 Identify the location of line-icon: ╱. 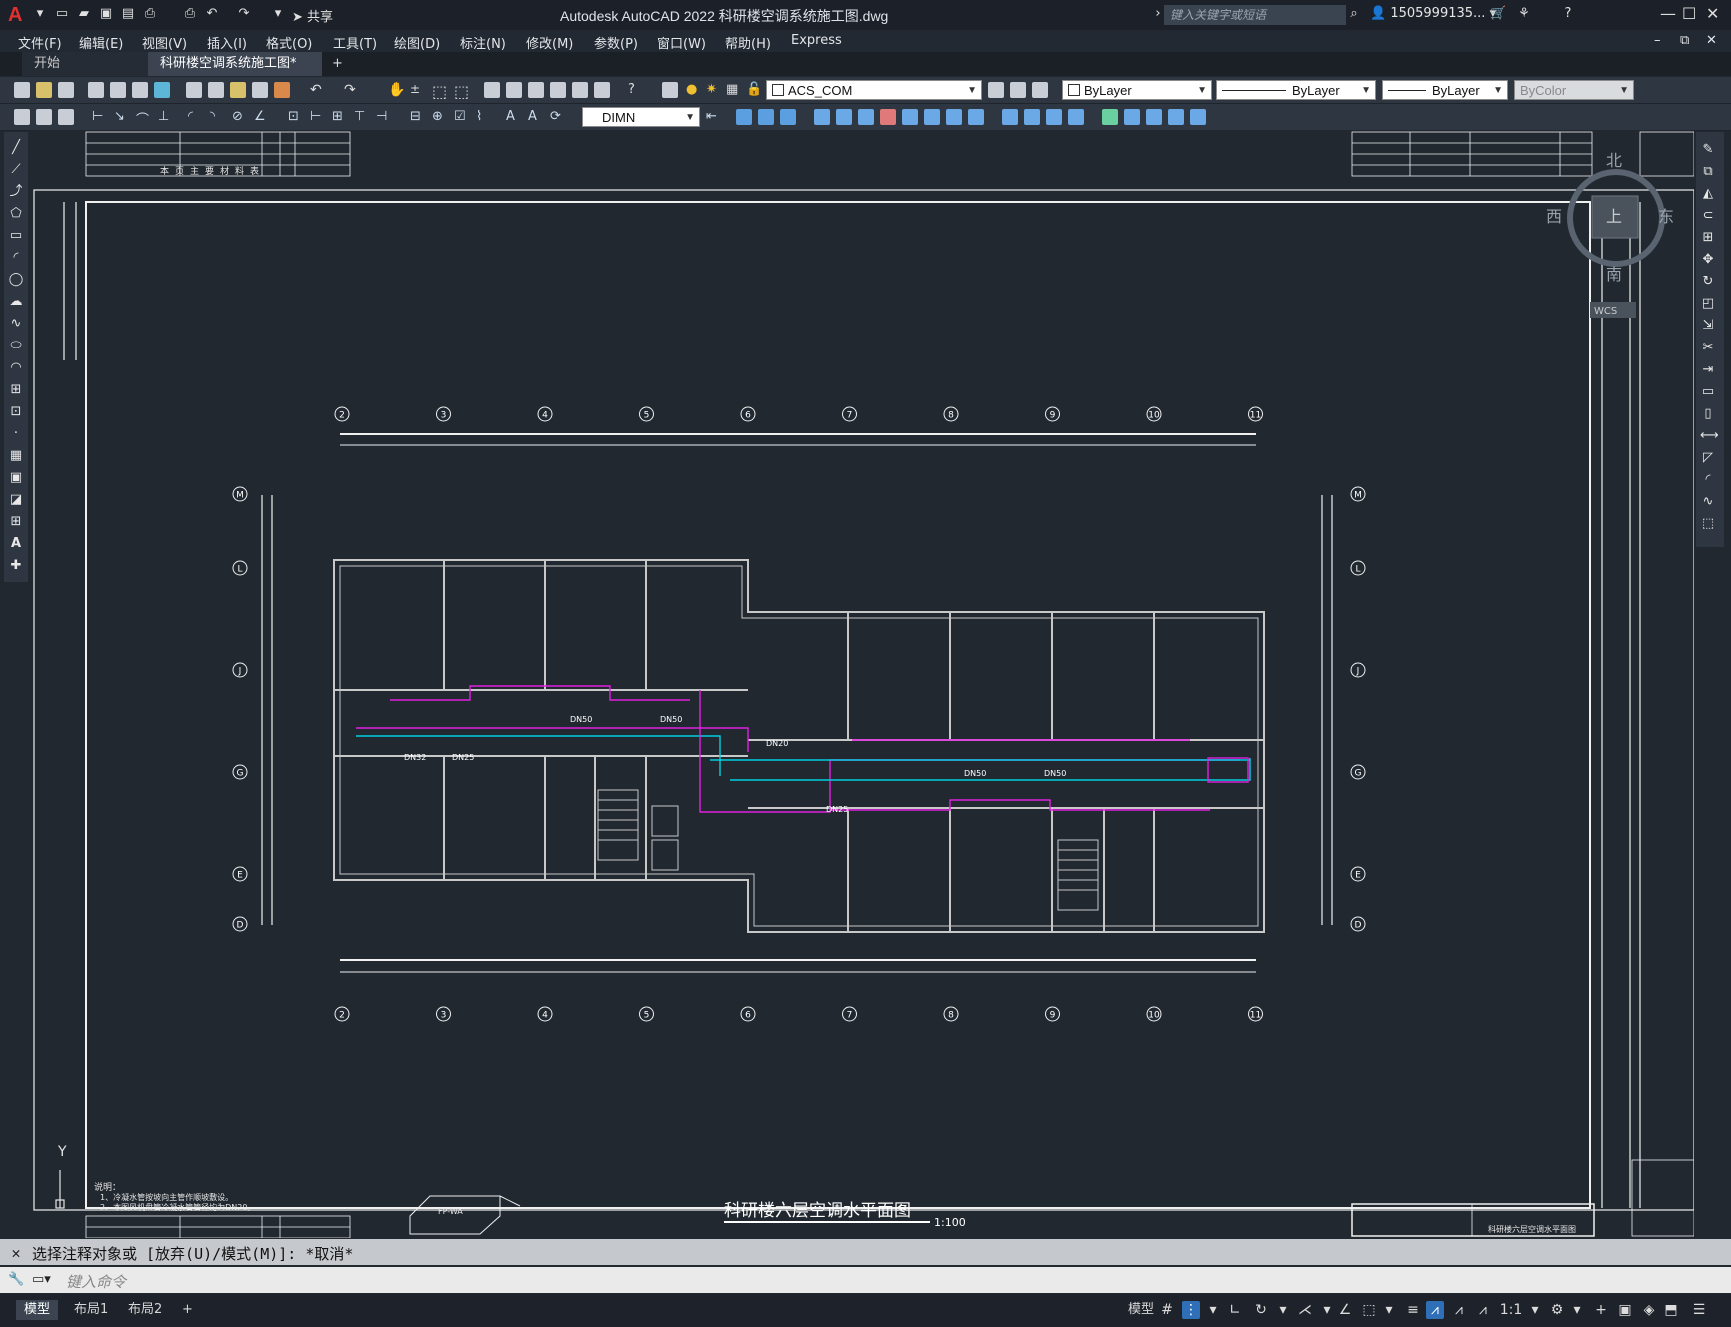
(16, 148).